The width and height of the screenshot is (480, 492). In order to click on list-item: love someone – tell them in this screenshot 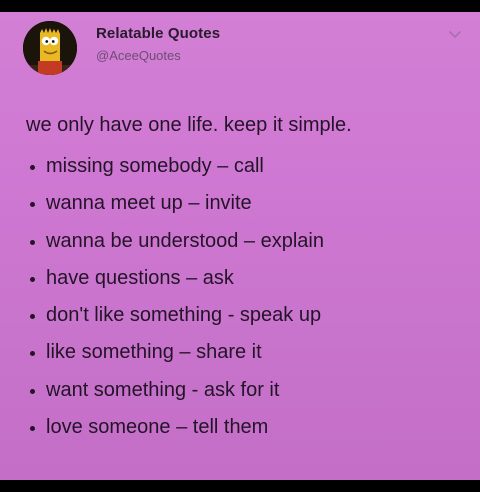, I will do `click(246, 427)`.